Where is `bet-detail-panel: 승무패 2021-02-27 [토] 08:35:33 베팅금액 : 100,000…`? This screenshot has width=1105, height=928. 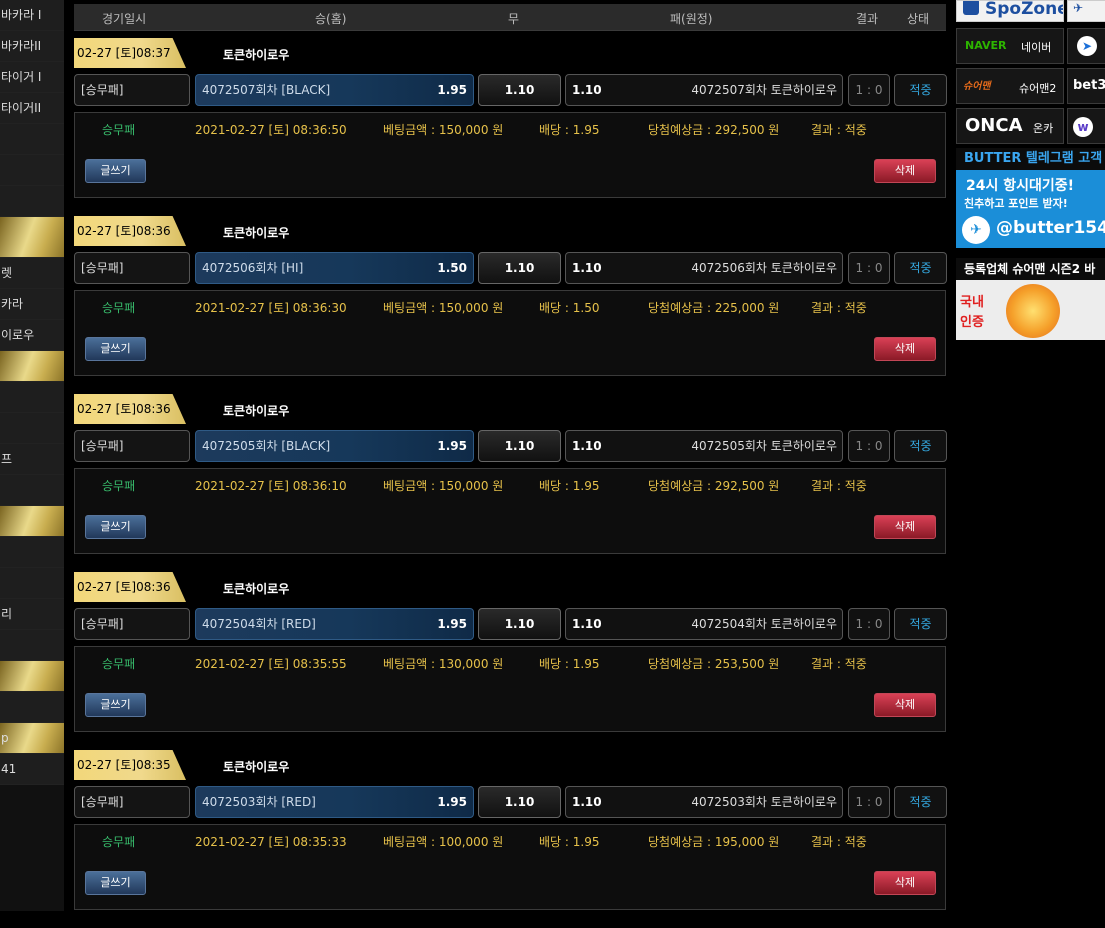 bet-detail-panel: 승무패 2021-02-27 [토] 08:35:33 베팅금액 : 100,000… is located at coordinates (510, 867).